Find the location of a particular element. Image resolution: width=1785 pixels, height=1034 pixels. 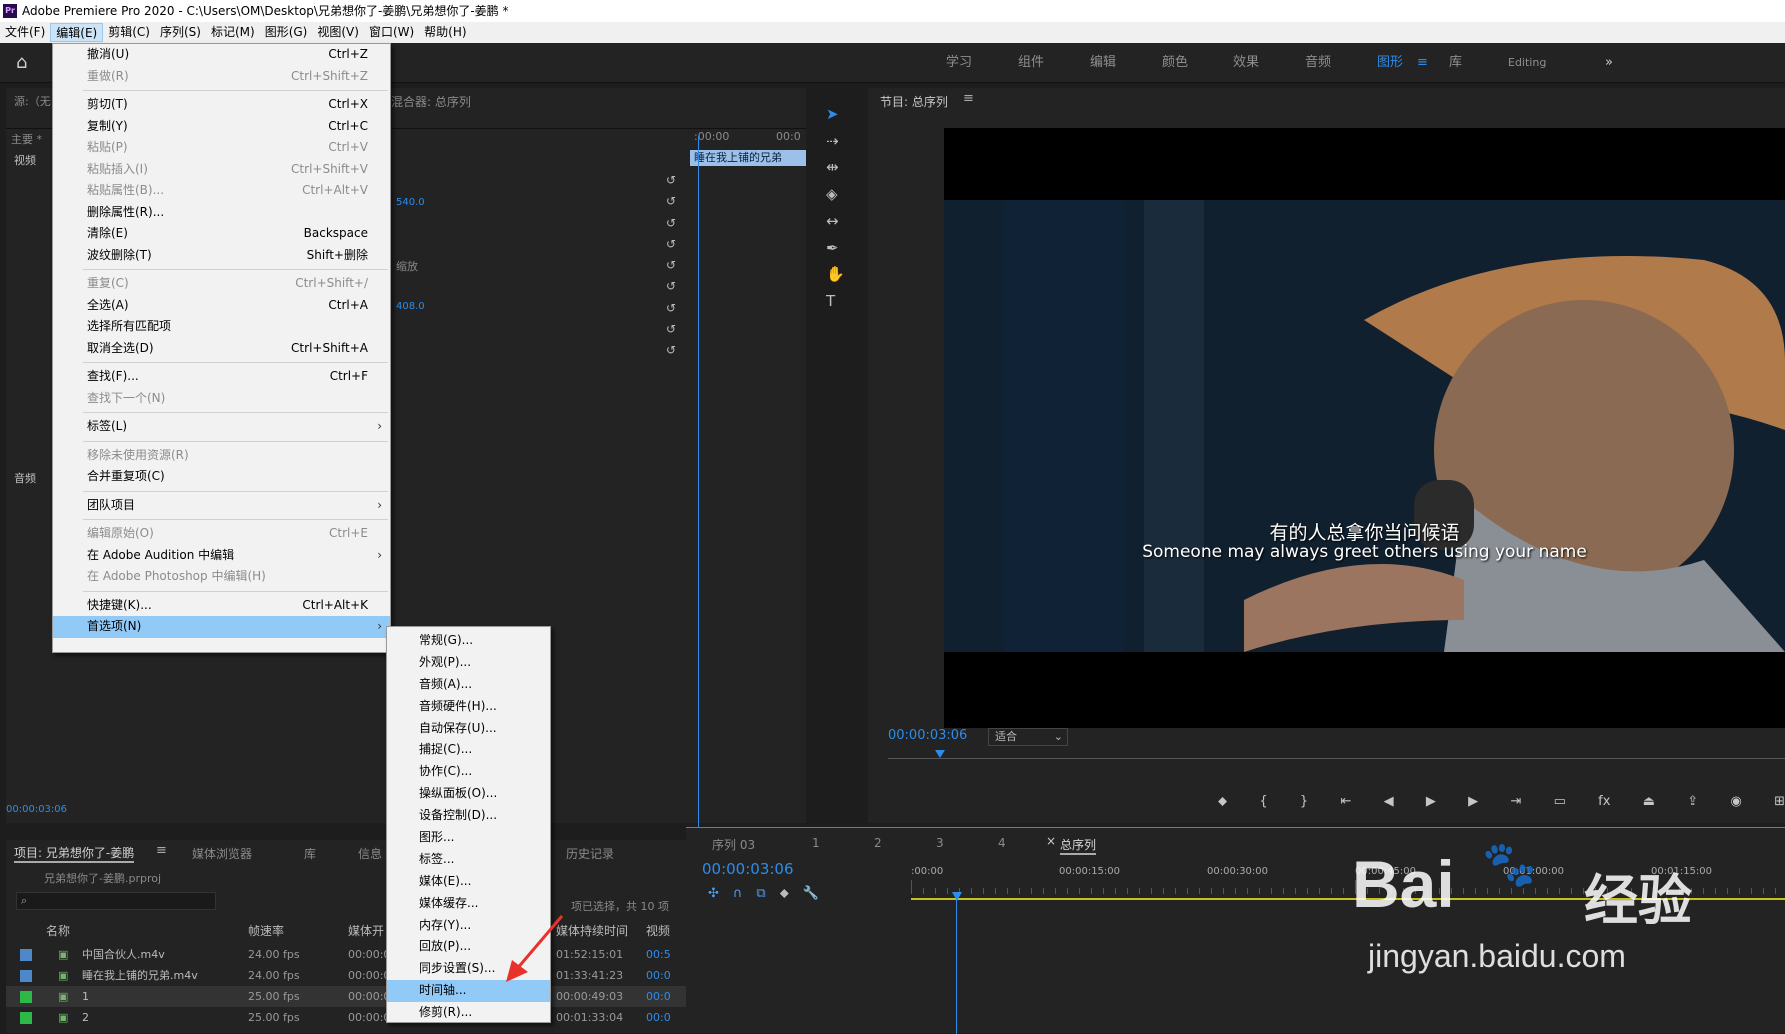

menu-edit: 编辑(E) is located at coordinates (77, 32).